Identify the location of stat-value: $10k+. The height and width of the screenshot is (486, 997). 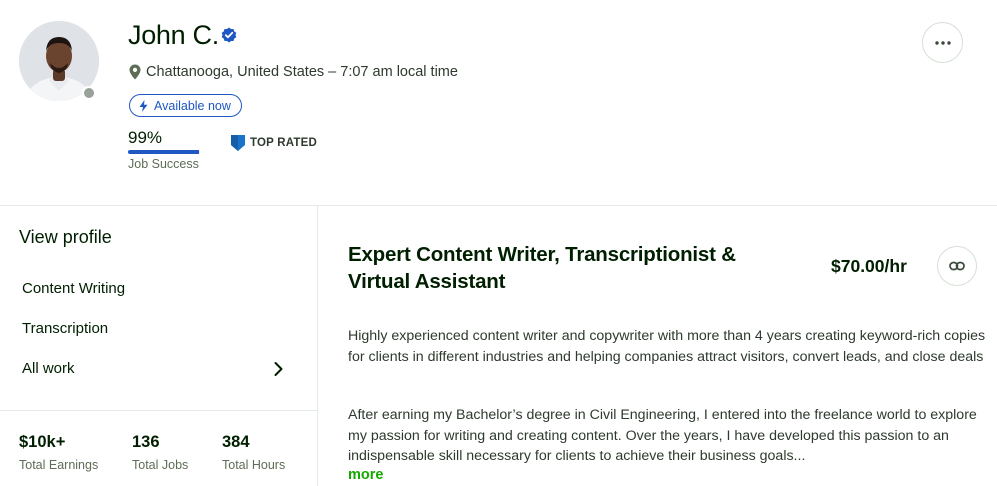
(42, 442).